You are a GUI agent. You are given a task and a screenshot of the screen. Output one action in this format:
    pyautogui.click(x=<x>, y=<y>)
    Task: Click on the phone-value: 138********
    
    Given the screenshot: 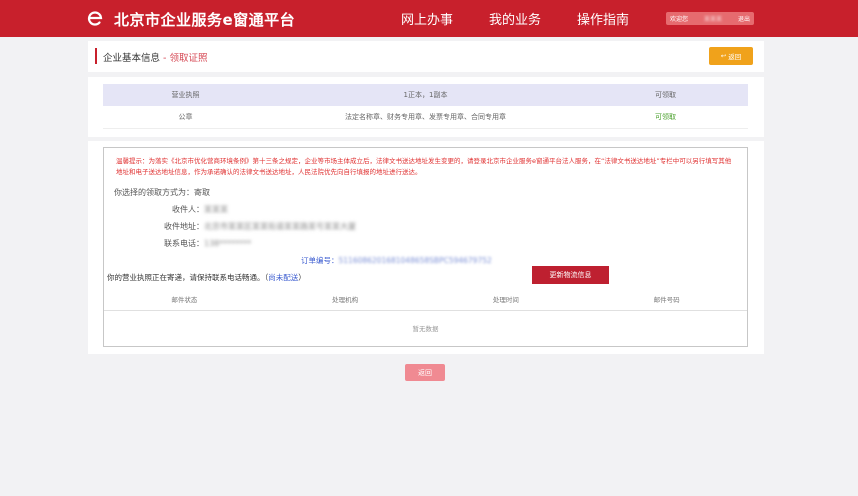 What is the action you would take?
    pyautogui.click(x=228, y=243)
    